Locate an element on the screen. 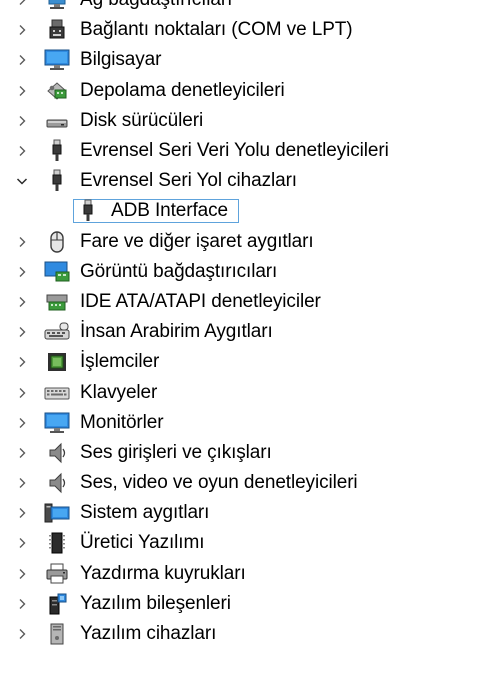  tree-item-label: Ses, video ve oyun denetleyicileri is located at coordinates (219, 483).